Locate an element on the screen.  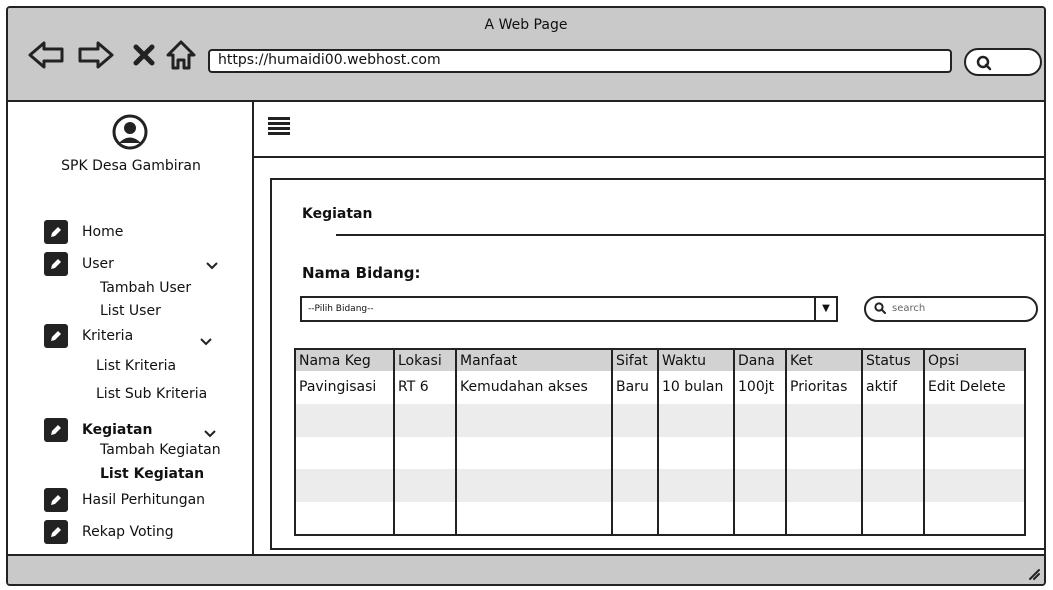
home-icon is located at coordinates (181, 55).